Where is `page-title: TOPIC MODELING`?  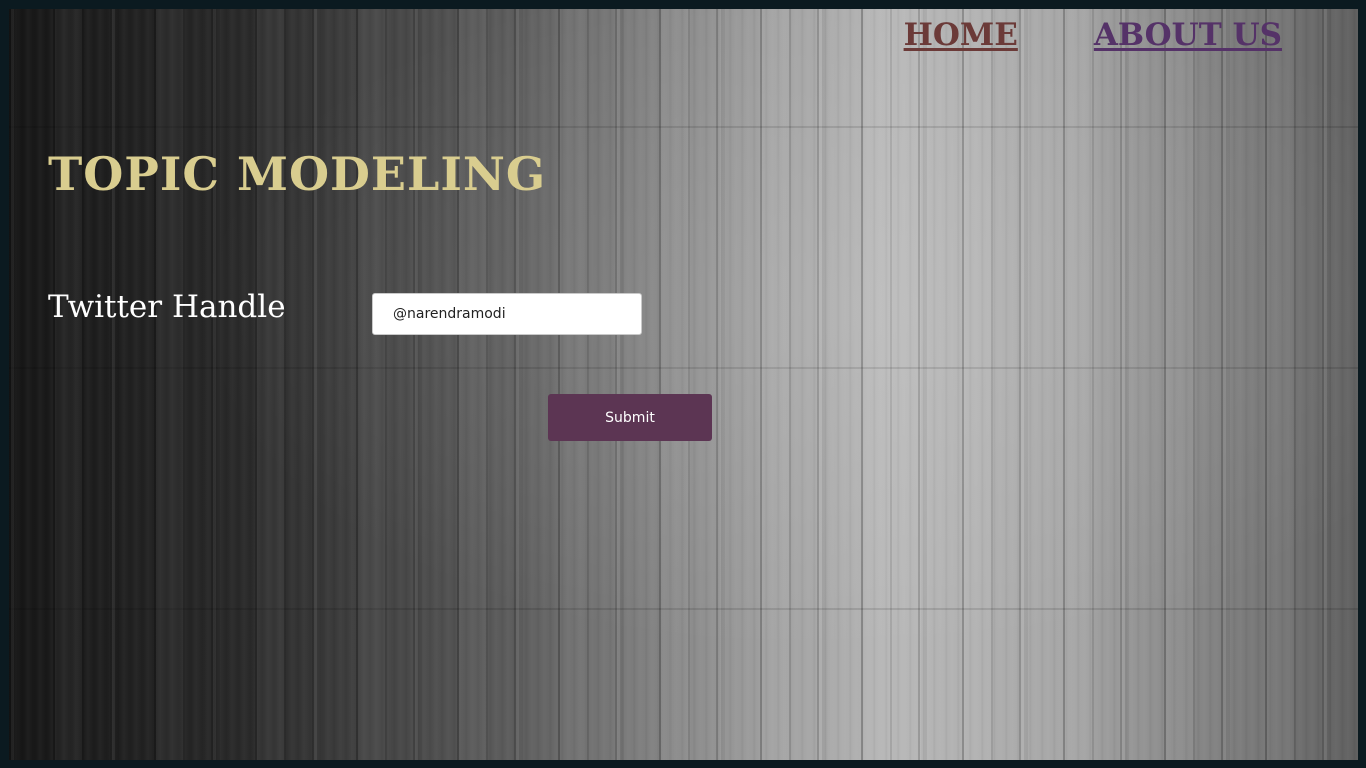
page-title: TOPIC MODELING is located at coordinates (297, 174).